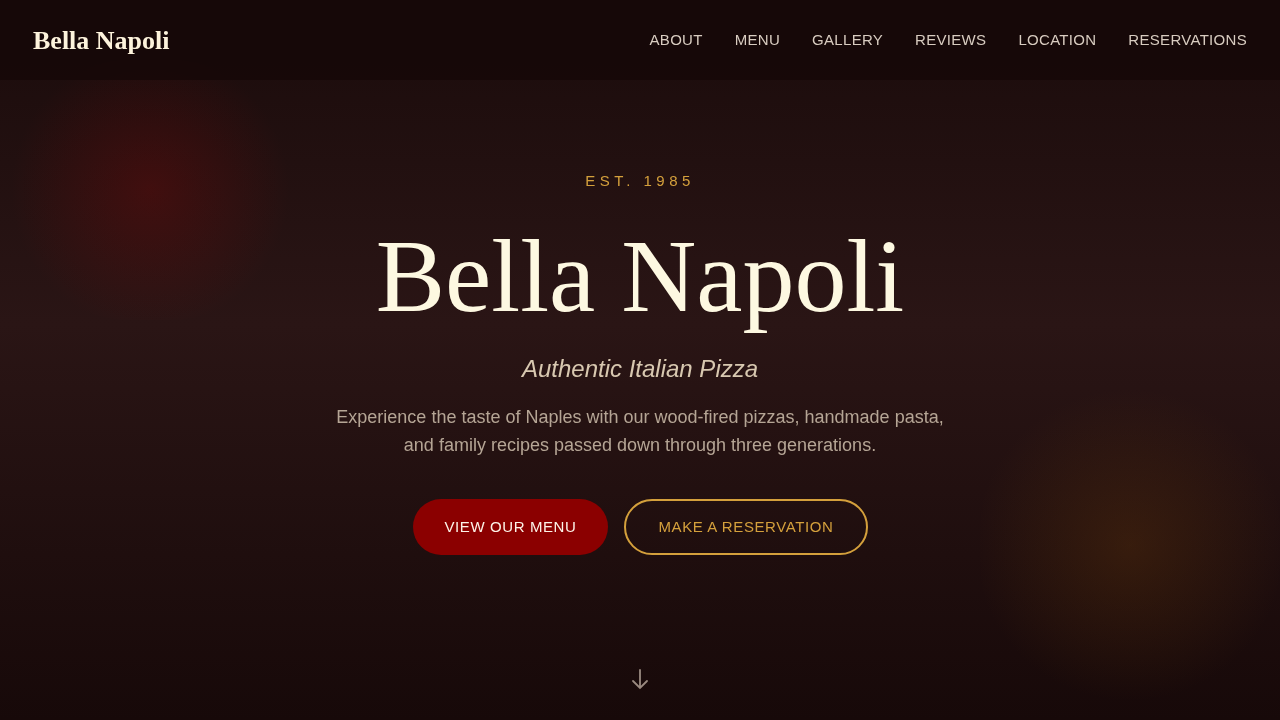 The image size is (1280, 720). Describe the element at coordinates (676, 40) in the screenshot. I see `nav-link: ABOUT` at that location.